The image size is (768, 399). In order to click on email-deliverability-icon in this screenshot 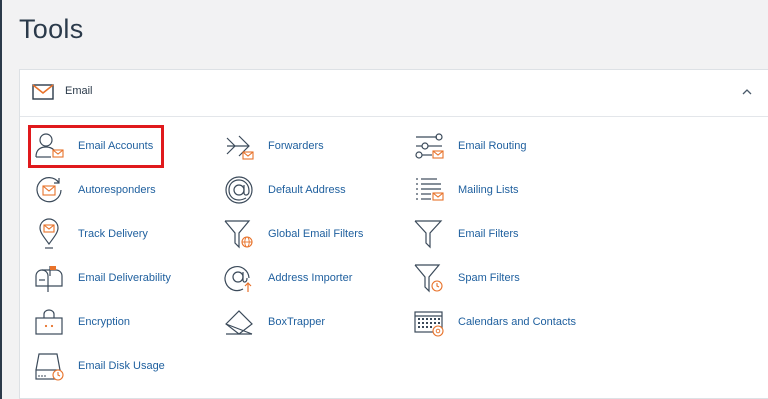, I will do `click(49, 278)`.